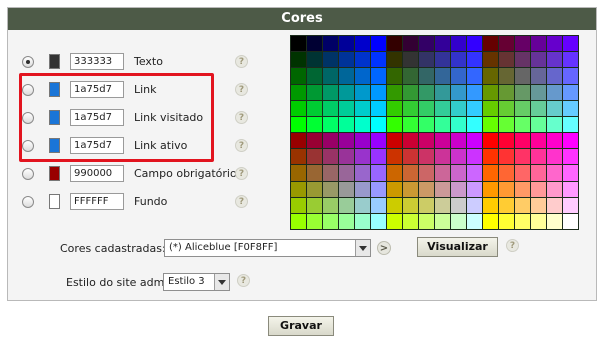 This screenshot has width=605, height=339. What do you see at coordinates (196, 282) in the screenshot?
I see `estilo-select: Estilo 3` at bounding box center [196, 282].